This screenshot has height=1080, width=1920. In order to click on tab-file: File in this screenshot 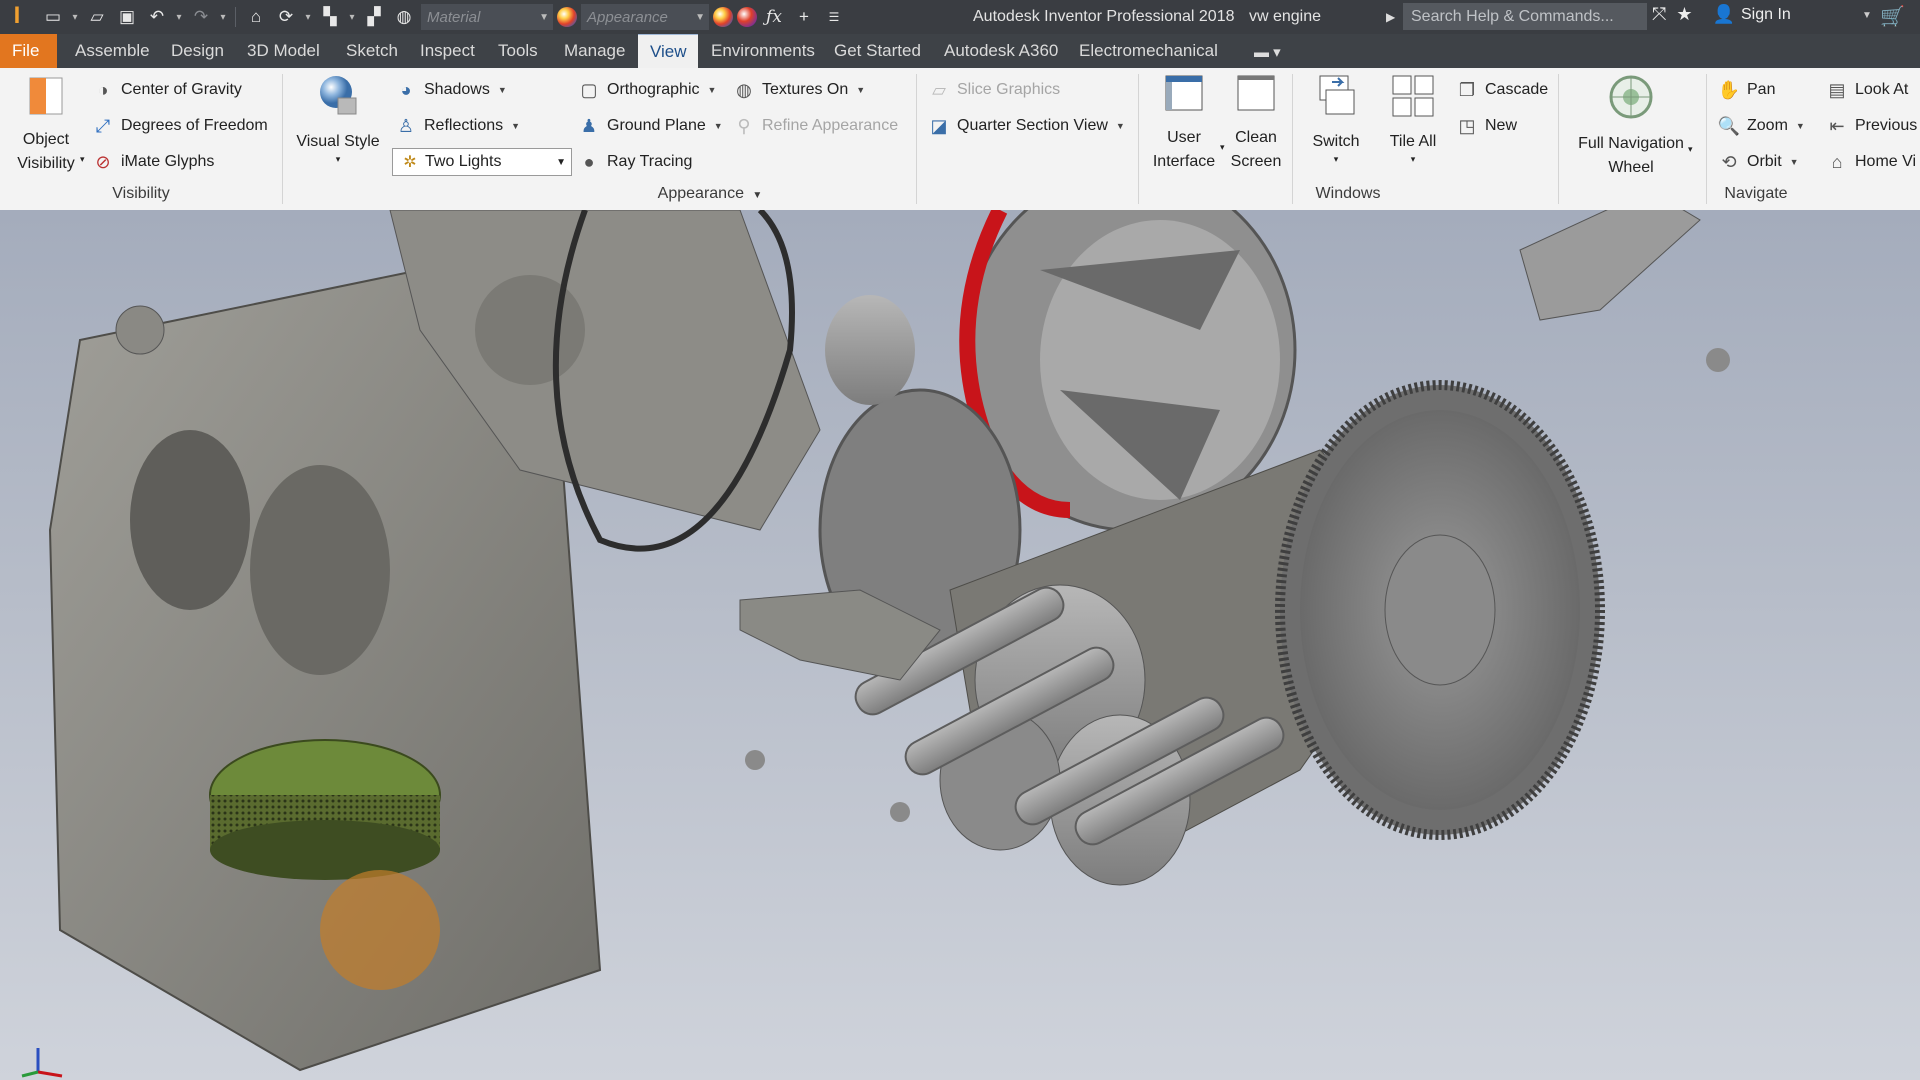, I will do `click(28, 51)`.